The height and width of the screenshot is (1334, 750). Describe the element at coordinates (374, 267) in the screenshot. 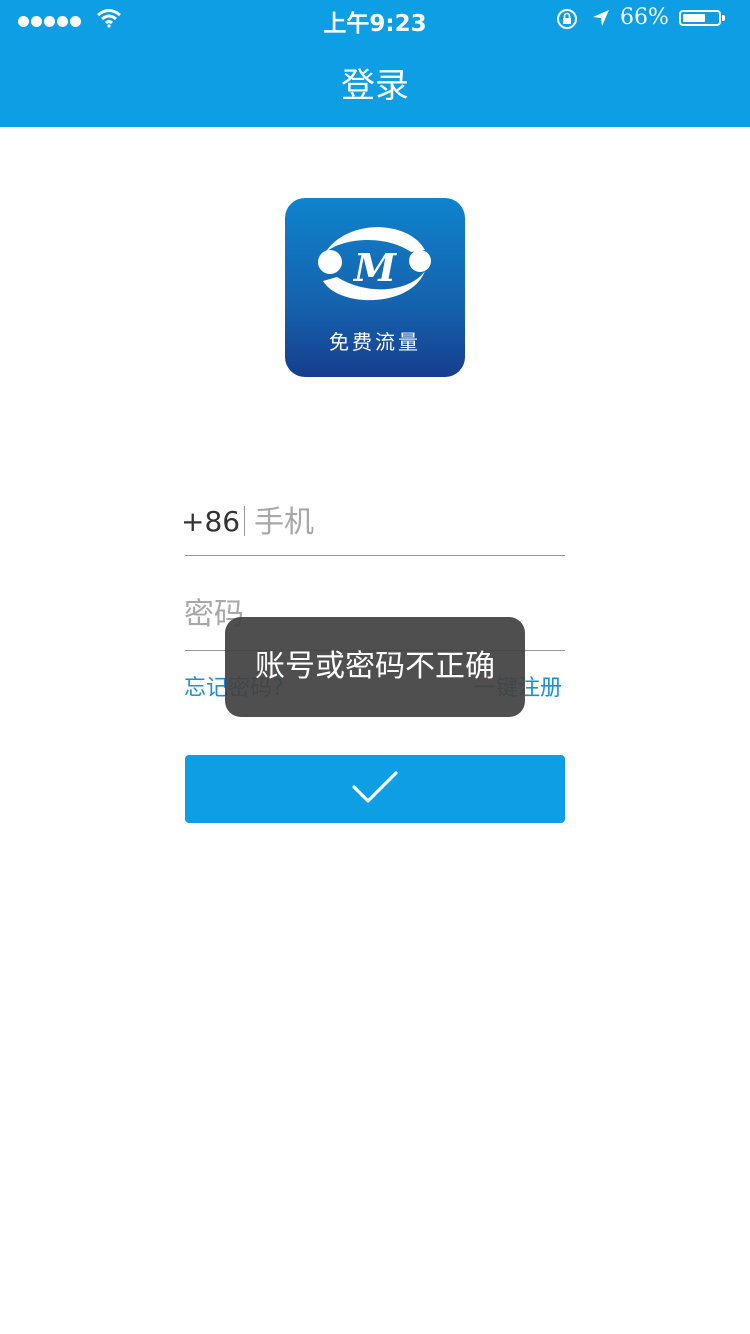

I see `svg-text: M` at that location.